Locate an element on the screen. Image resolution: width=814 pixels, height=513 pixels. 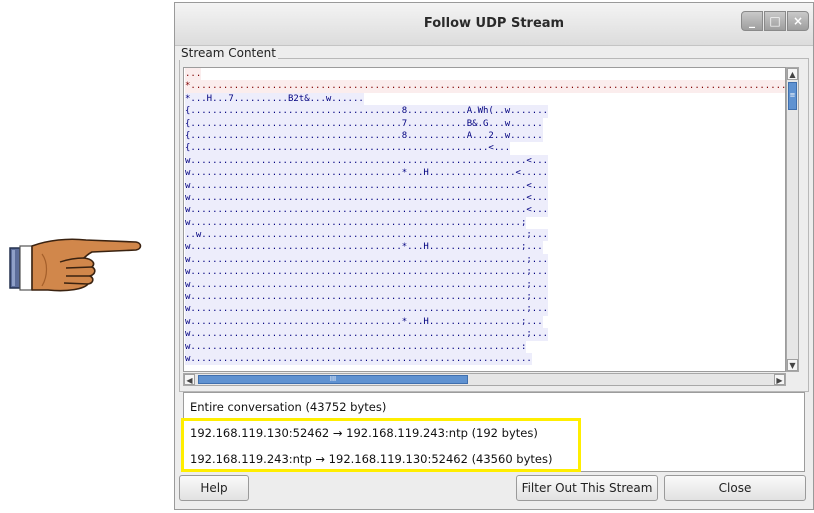
scroll-right-icon: ▶ is located at coordinates (779, 379).